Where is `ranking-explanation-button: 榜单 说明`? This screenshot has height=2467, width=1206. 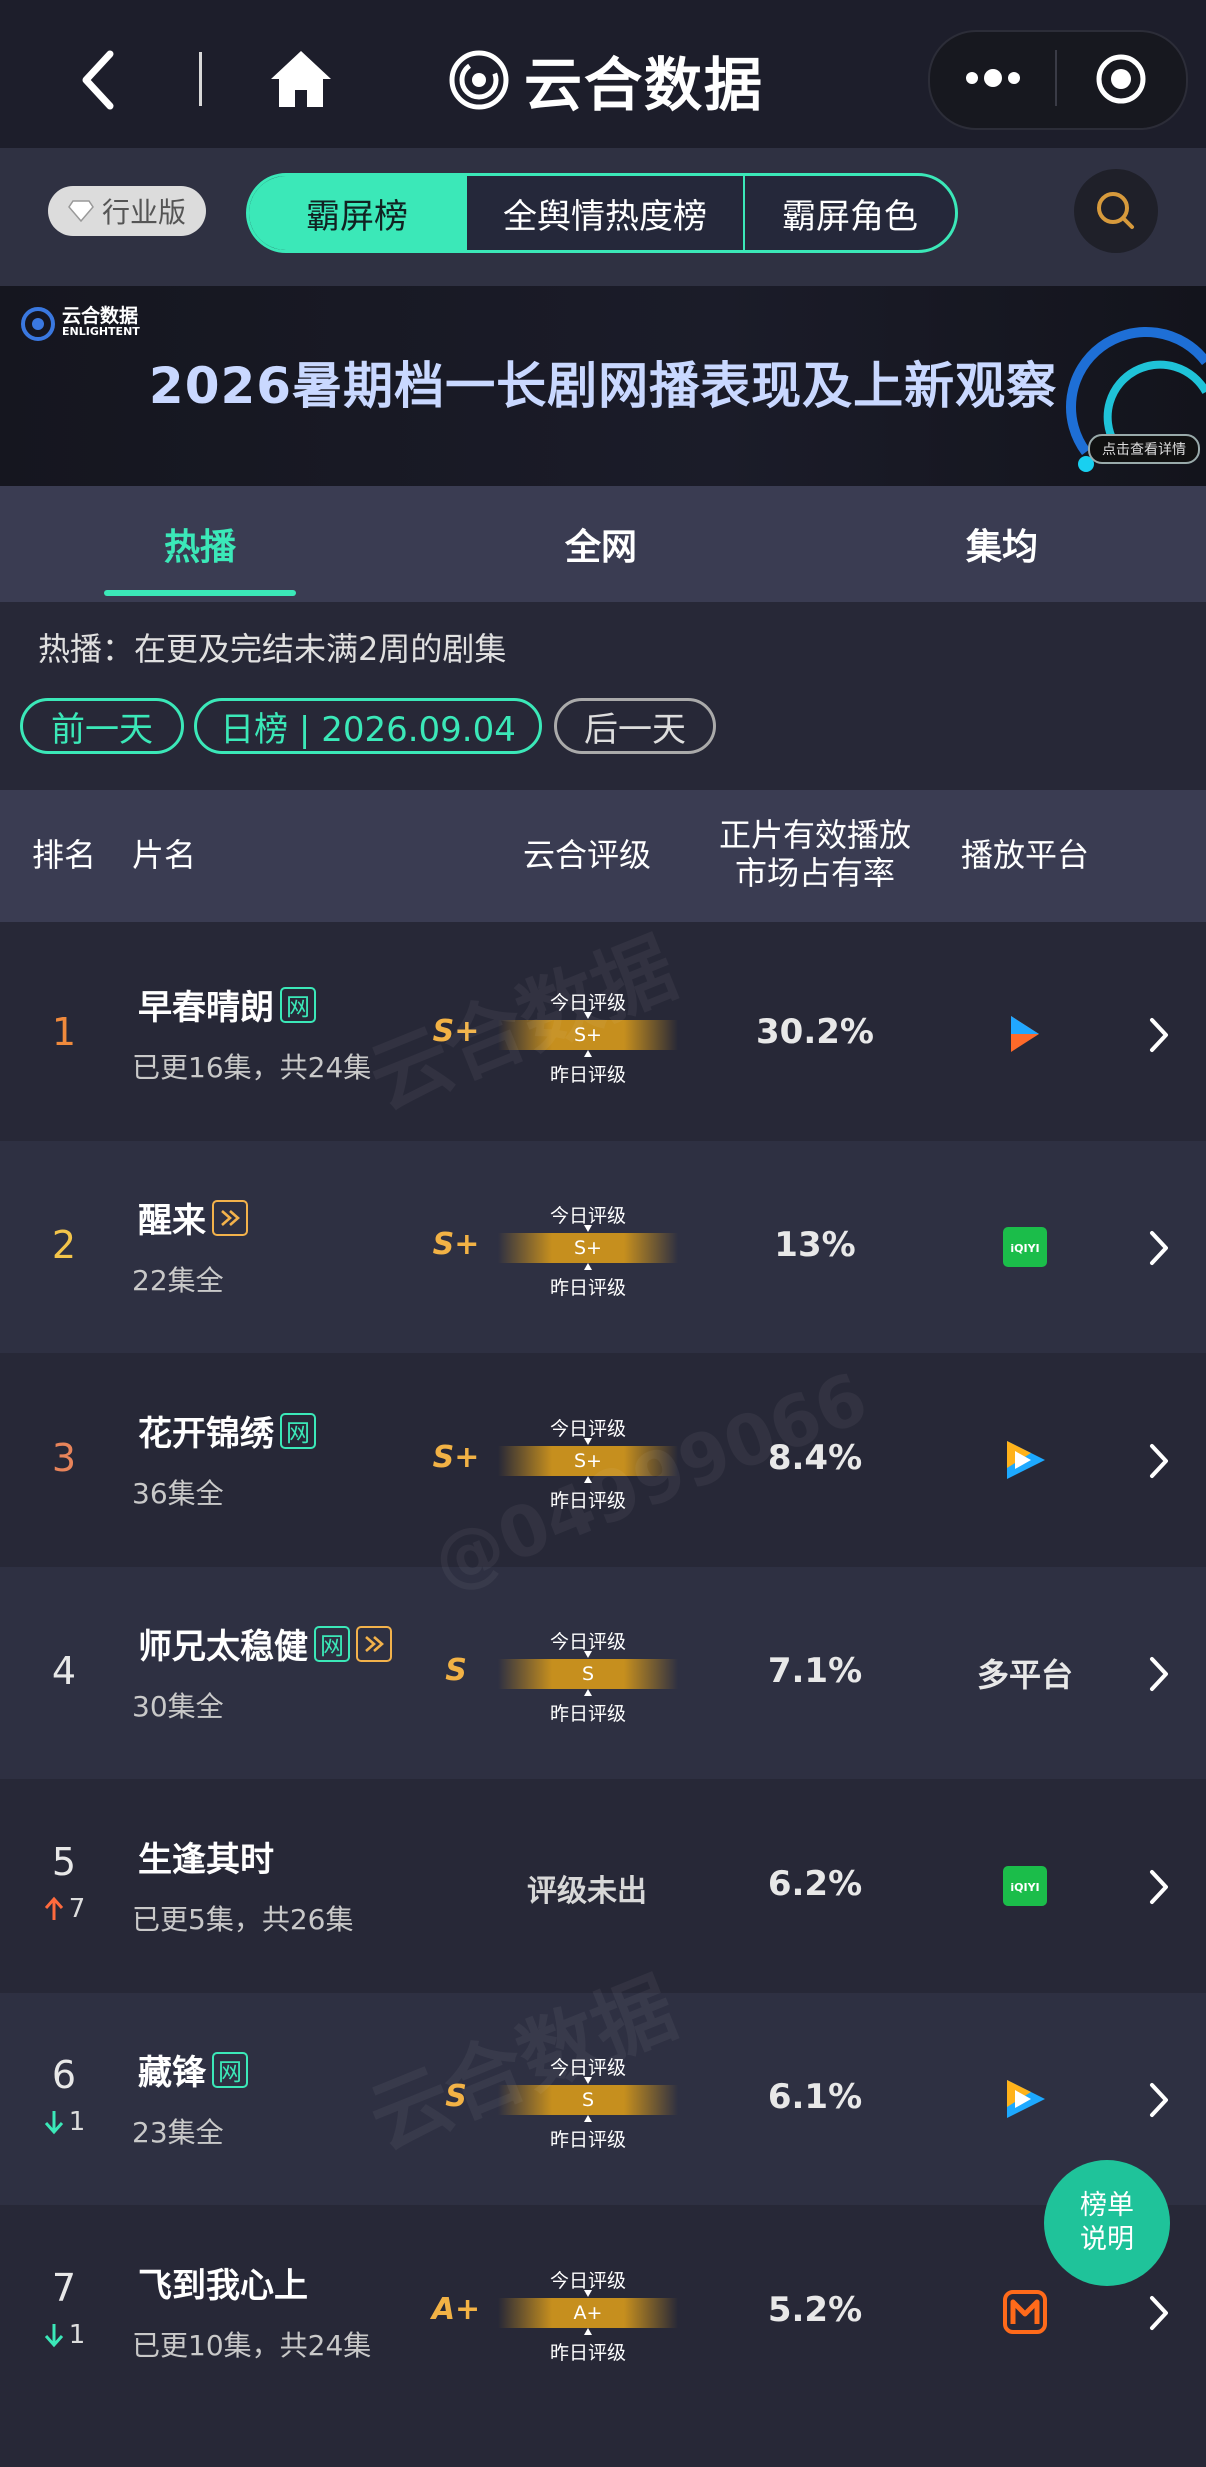 ranking-explanation-button: 榜单 说明 is located at coordinates (1107, 2223).